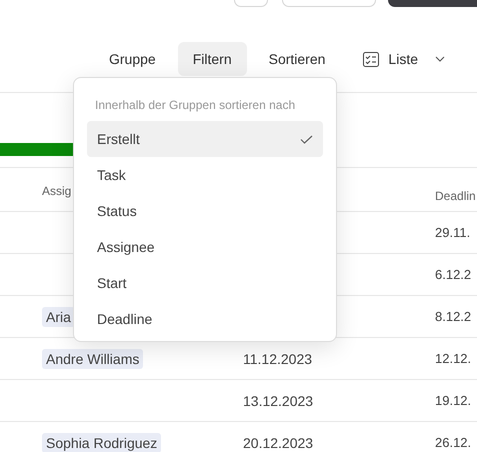  Describe the element at coordinates (205, 211) in the screenshot. I see `menu-item: Status` at that location.